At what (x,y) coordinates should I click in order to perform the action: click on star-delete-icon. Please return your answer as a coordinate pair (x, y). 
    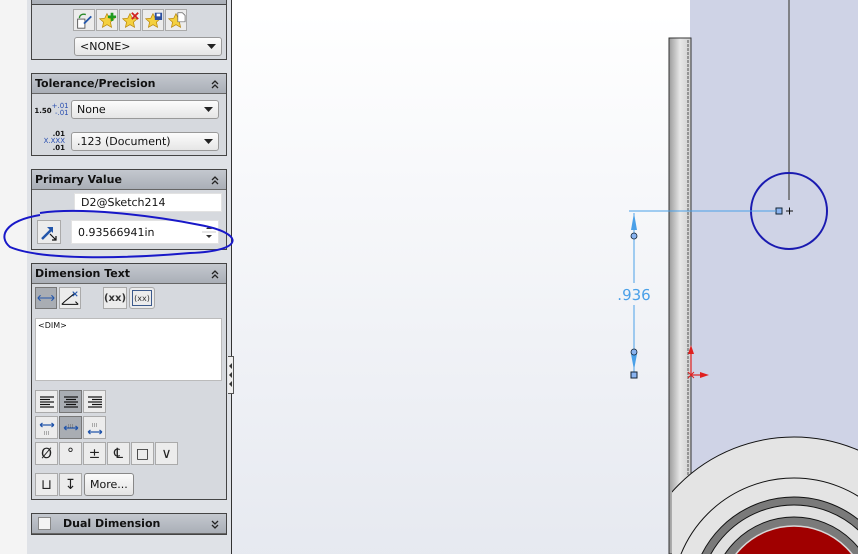
    Looking at the image, I should click on (130, 20).